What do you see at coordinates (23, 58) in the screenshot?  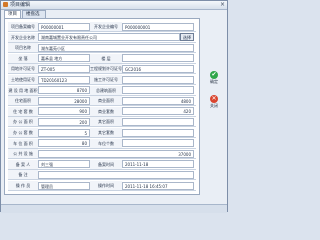 I see `field-label: 坐 落` at bounding box center [23, 58].